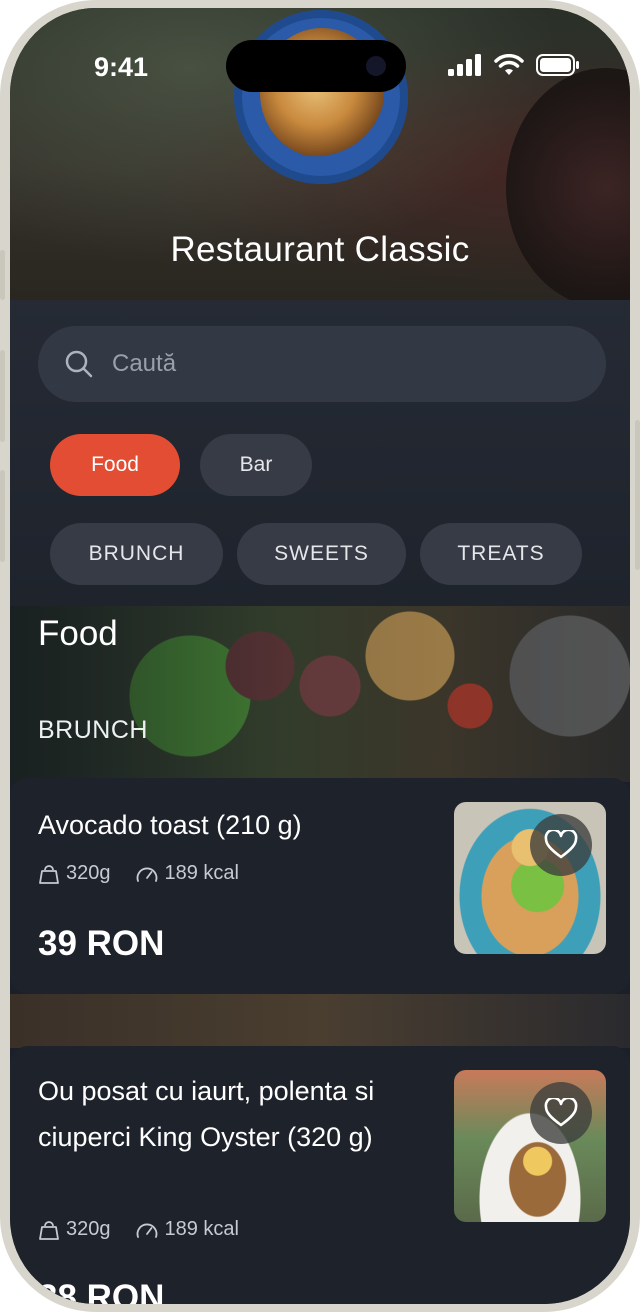 The height and width of the screenshot is (1312, 640). I want to click on battery-icon, so click(557, 65).